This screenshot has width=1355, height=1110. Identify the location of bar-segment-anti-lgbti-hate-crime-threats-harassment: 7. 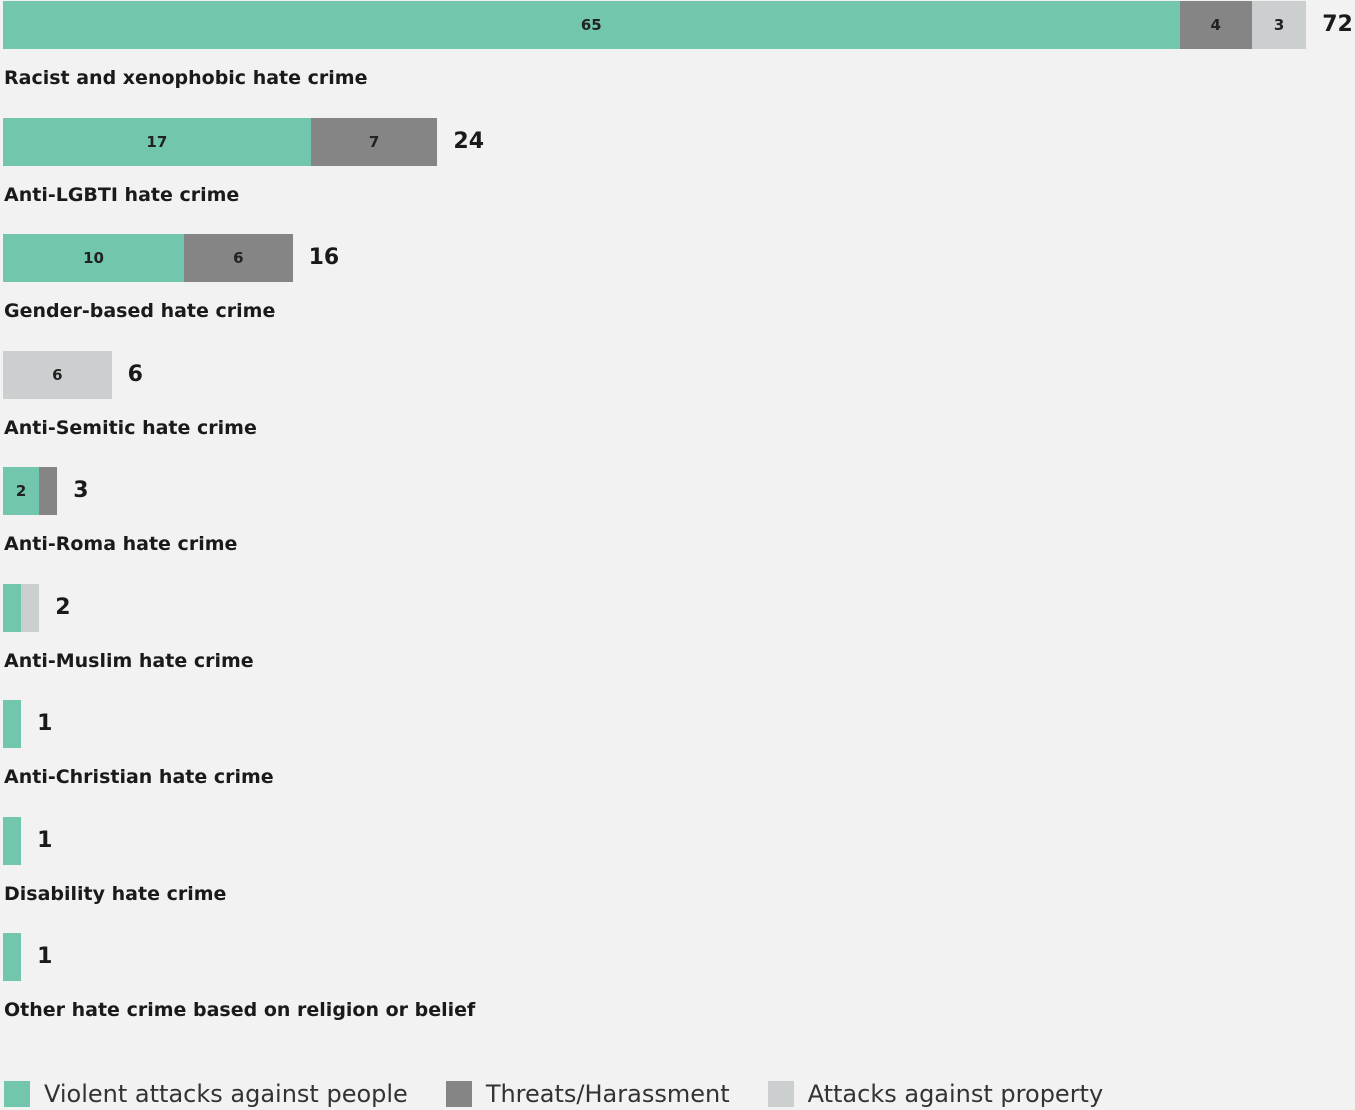
(374, 141).